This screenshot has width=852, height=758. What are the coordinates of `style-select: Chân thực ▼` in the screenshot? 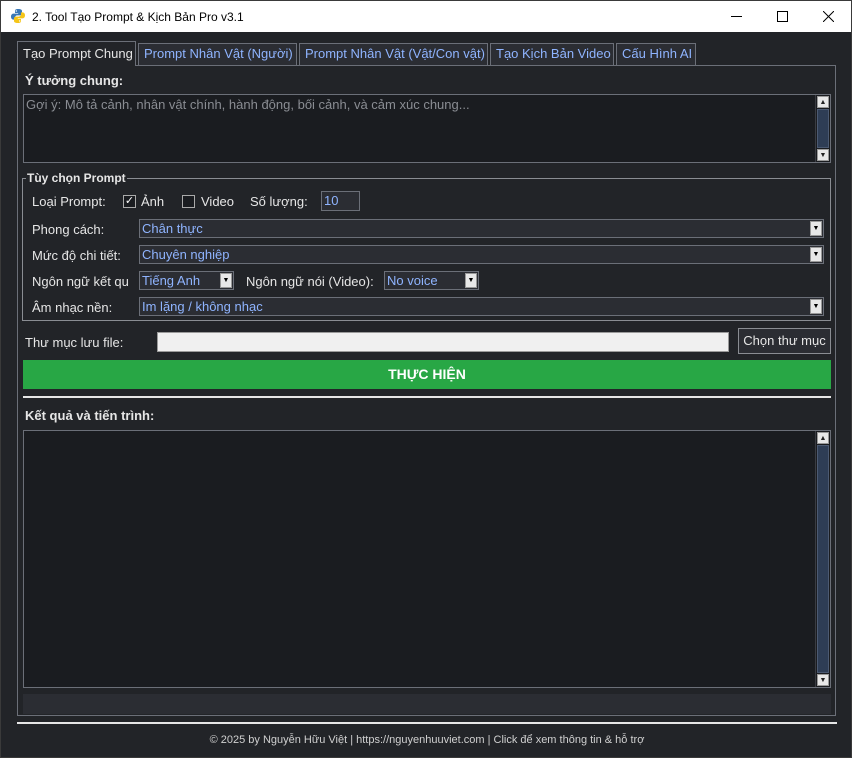 It's located at (481, 228).